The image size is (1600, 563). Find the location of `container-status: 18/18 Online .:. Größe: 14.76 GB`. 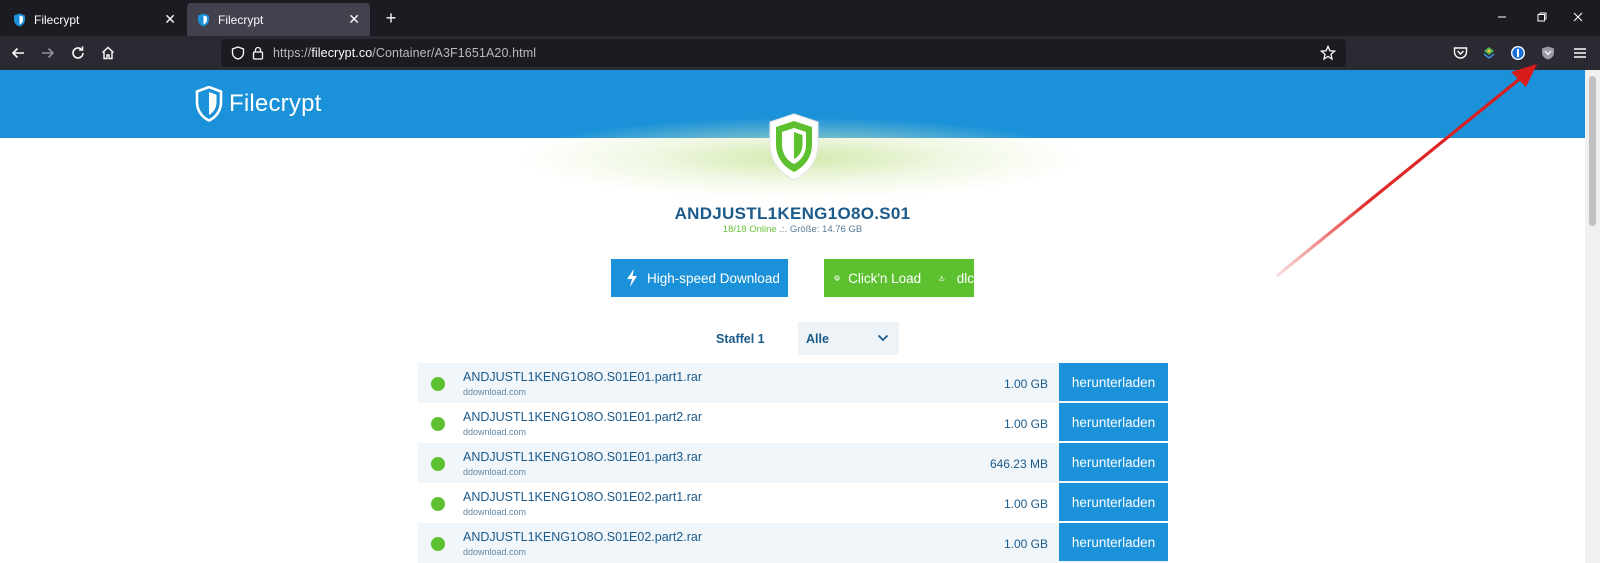

container-status: 18/18 Online .:. Größe: 14.76 GB is located at coordinates (792, 229).